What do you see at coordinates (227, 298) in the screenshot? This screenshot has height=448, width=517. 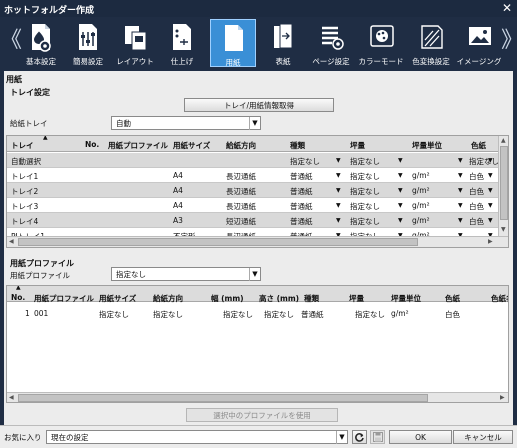 I see `column-header: 幅 (mm)` at bounding box center [227, 298].